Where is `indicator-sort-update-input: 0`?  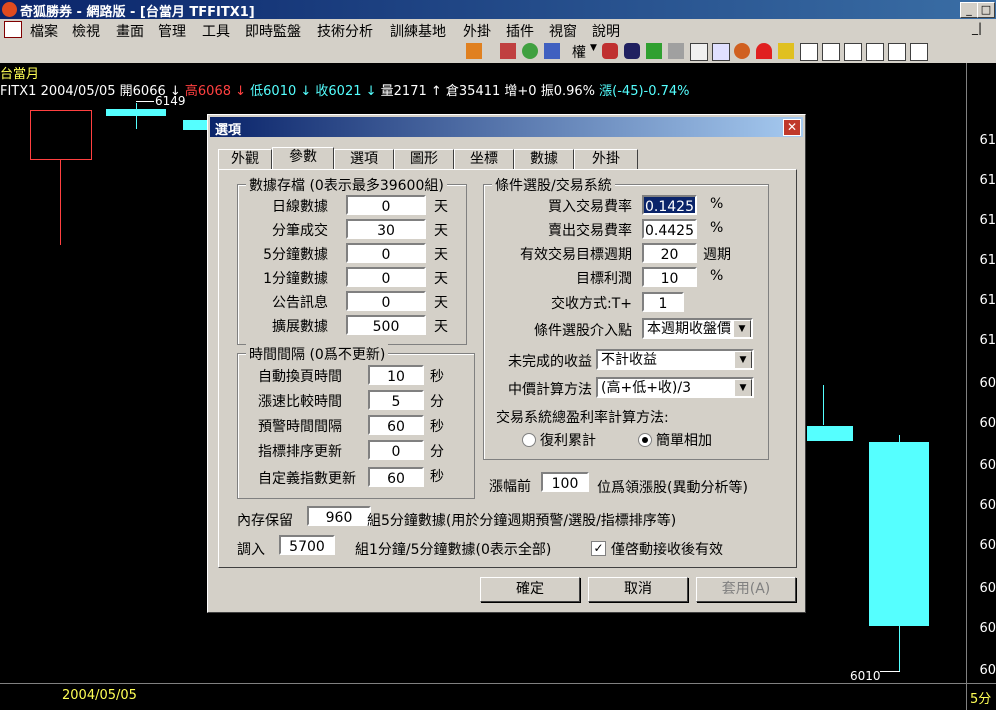
indicator-sort-update-input: 0 is located at coordinates (396, 450).